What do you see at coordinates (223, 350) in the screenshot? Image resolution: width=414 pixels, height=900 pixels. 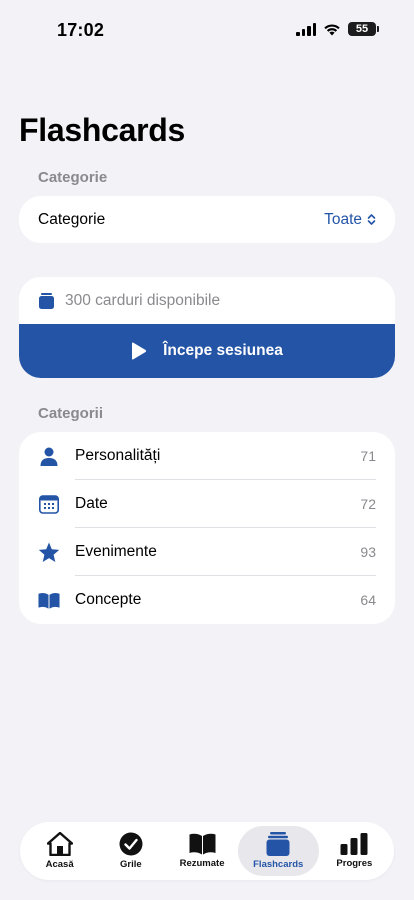 I see `start-session-label: Începe sesiunea` at bounding box center [223, 350].